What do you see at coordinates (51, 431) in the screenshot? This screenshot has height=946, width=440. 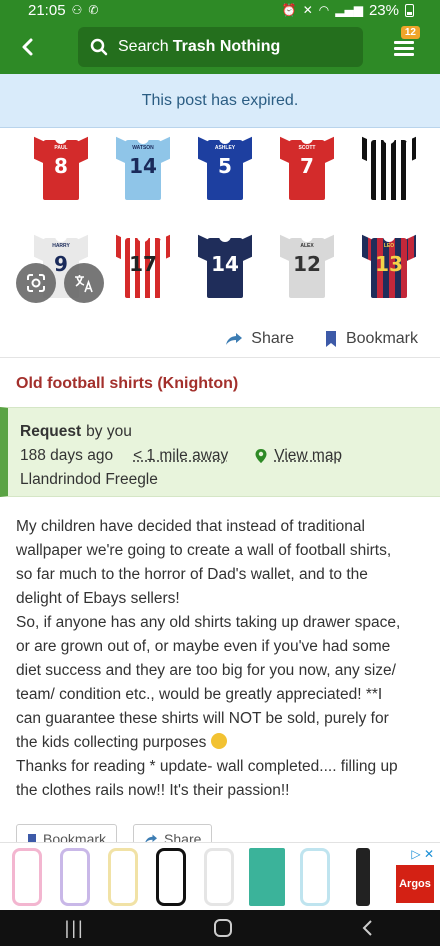 I see `post-type: Request` at bounding box center [51, 431].